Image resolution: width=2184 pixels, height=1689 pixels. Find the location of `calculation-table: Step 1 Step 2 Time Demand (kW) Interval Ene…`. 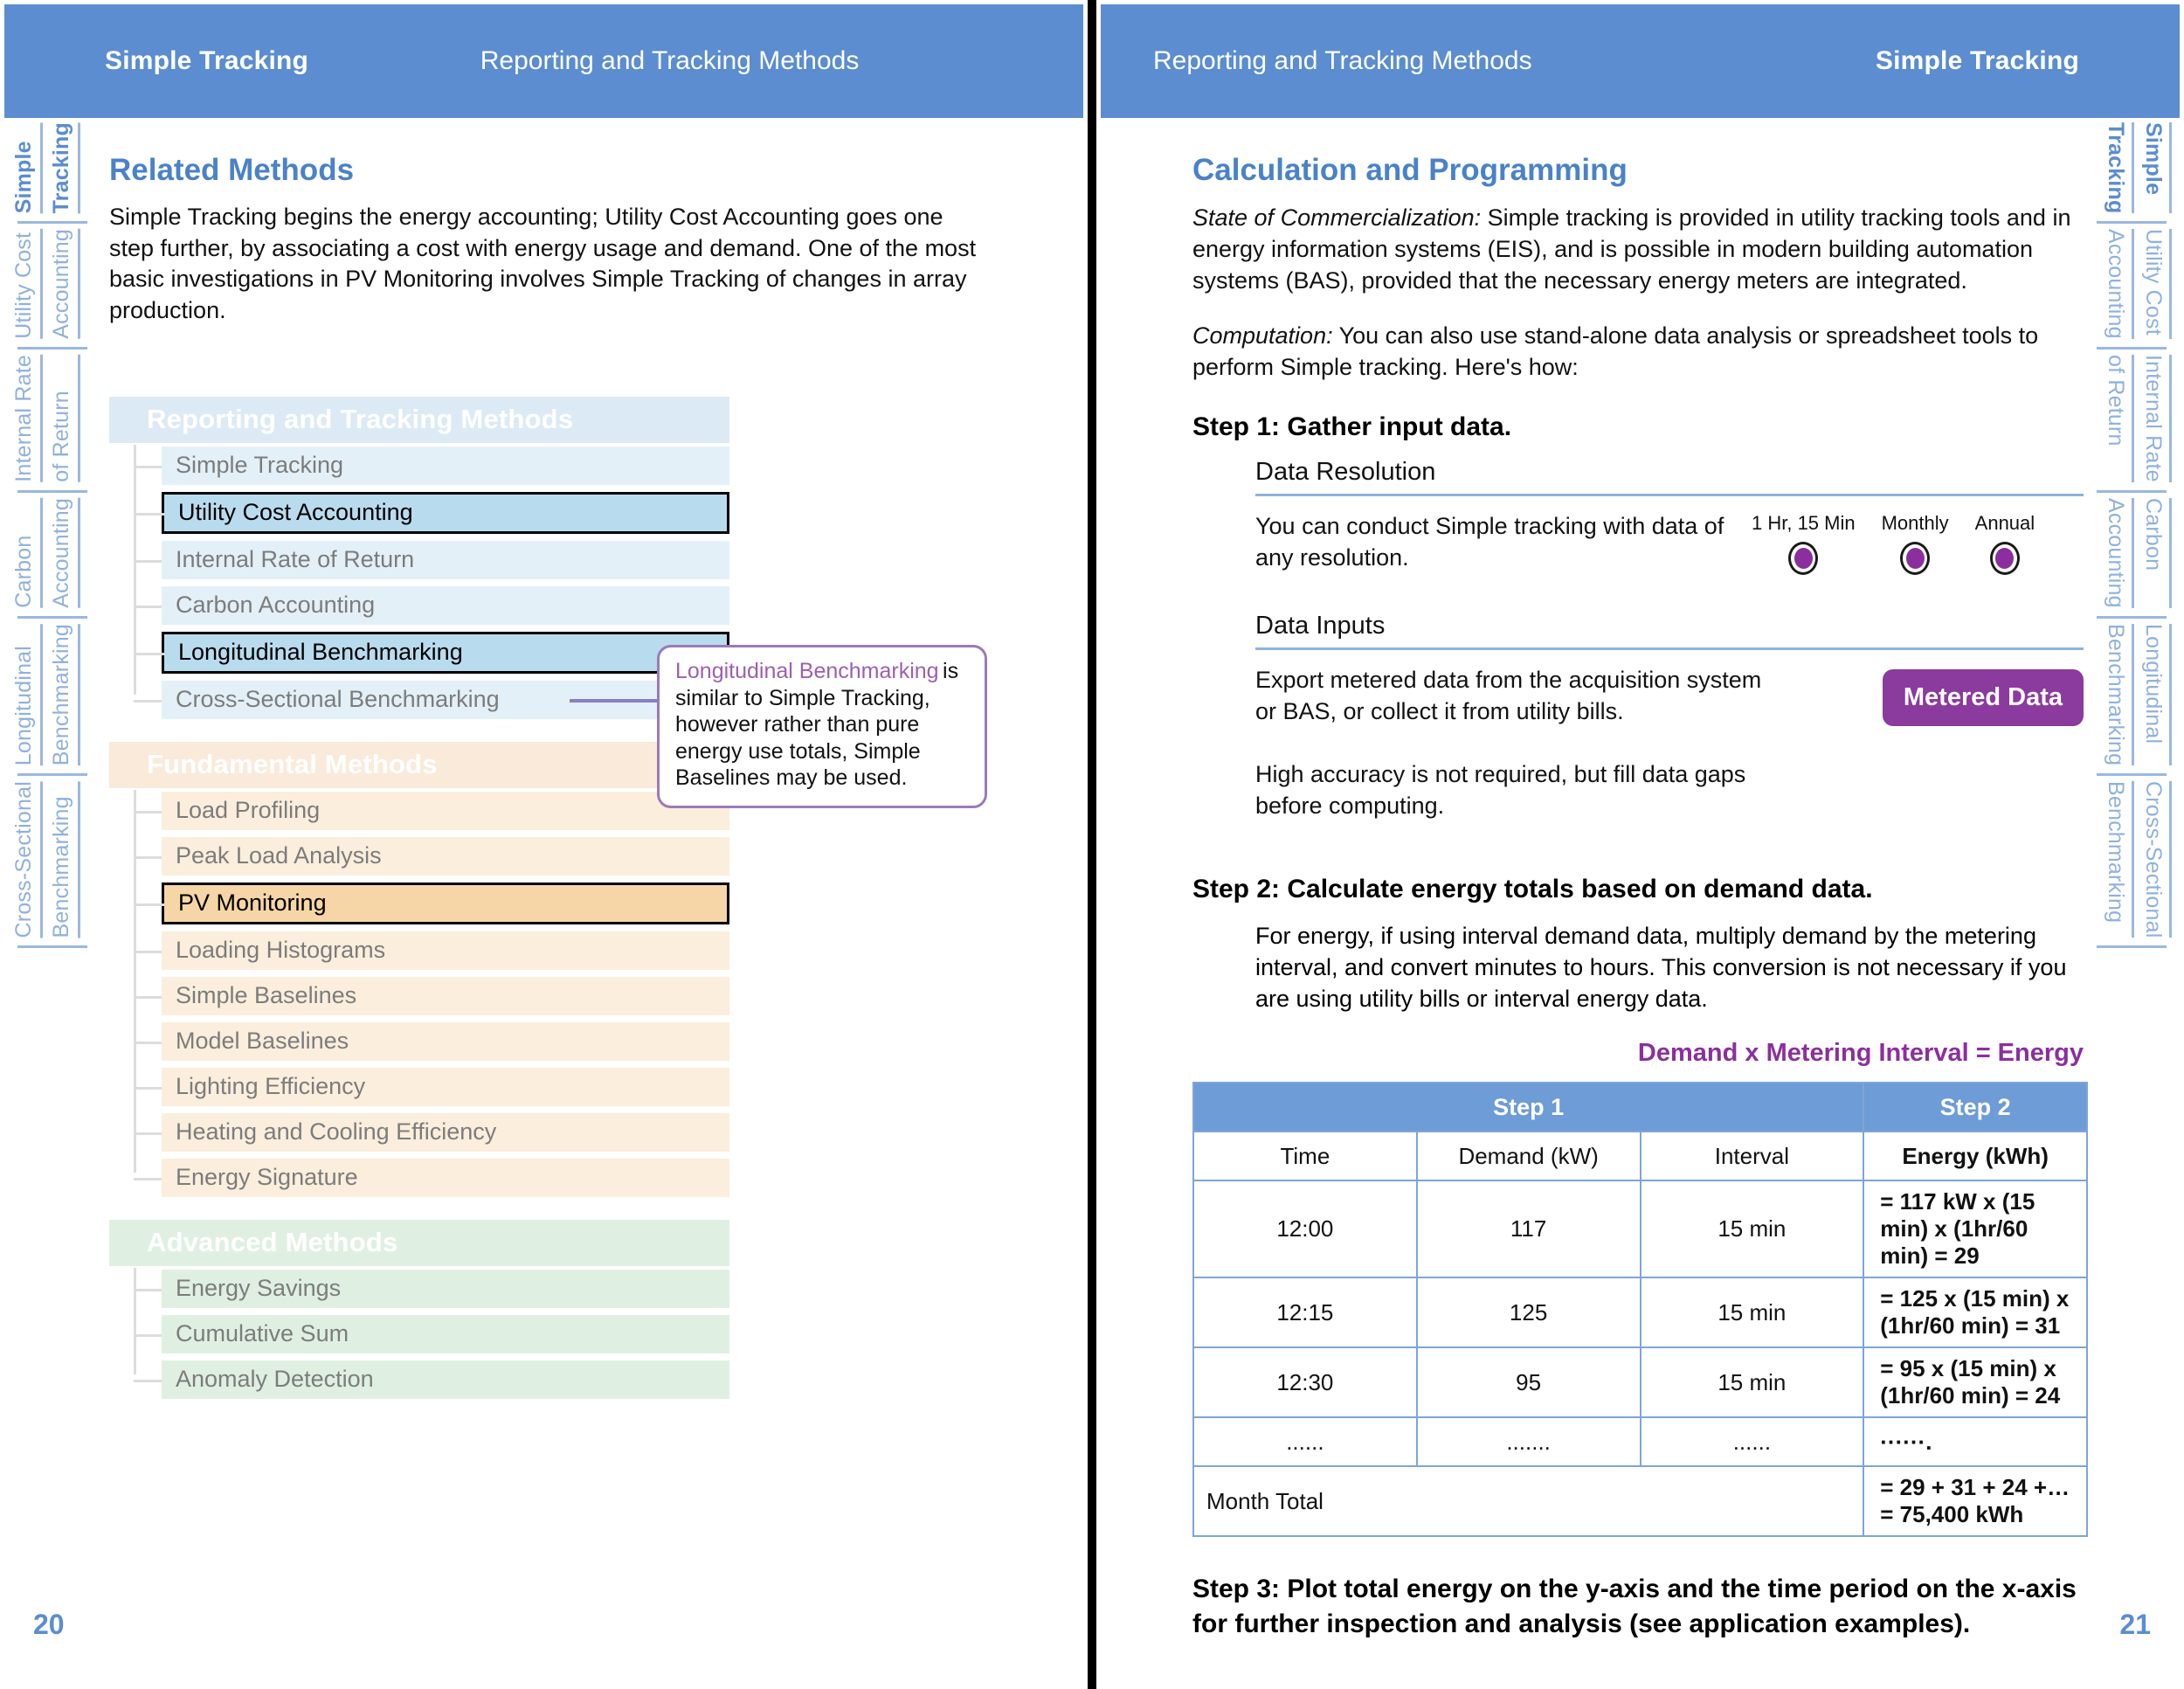

calculation-table: Step 1 Step 2 Time Demand (kW) Interval Ene… is located at coordinates (1640, 1310).